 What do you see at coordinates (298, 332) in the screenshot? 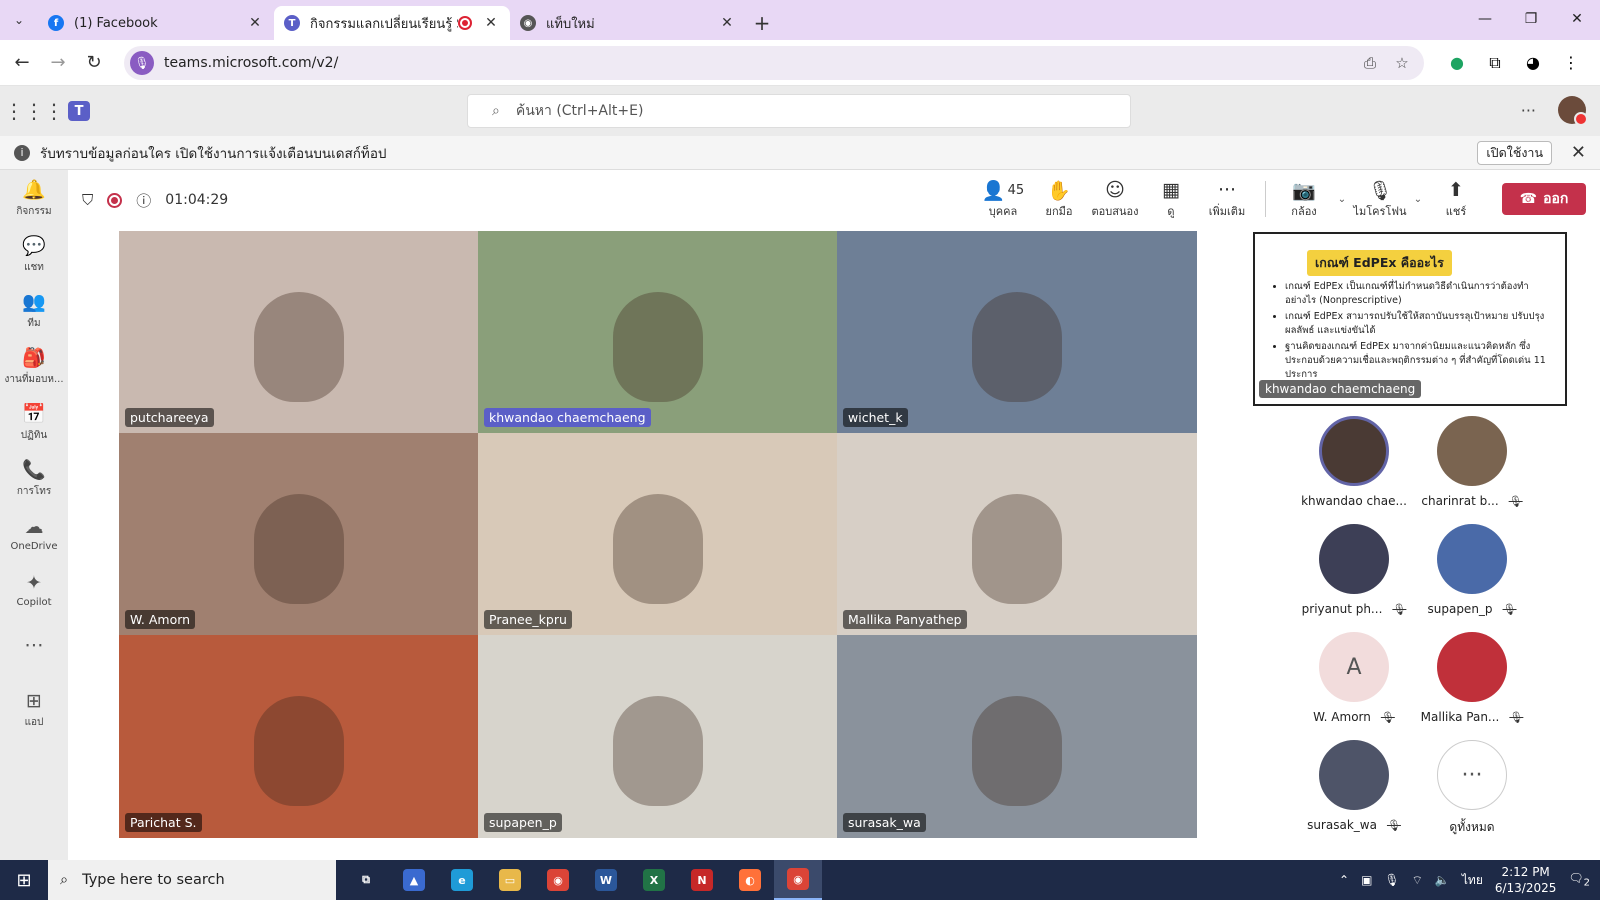
I see `video-tile: putchareeya` at bounding box center [298, 332].